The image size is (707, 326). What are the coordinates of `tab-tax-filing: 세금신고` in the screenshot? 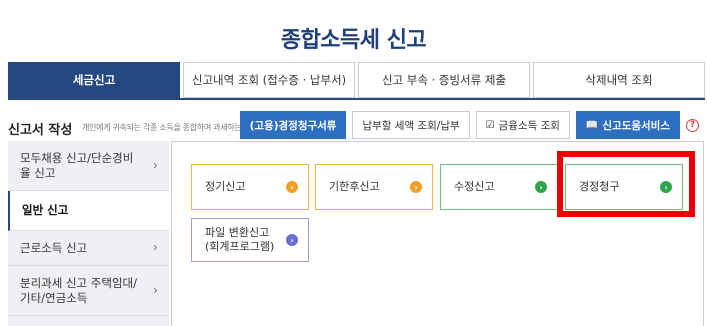 It's located at (94, 80).